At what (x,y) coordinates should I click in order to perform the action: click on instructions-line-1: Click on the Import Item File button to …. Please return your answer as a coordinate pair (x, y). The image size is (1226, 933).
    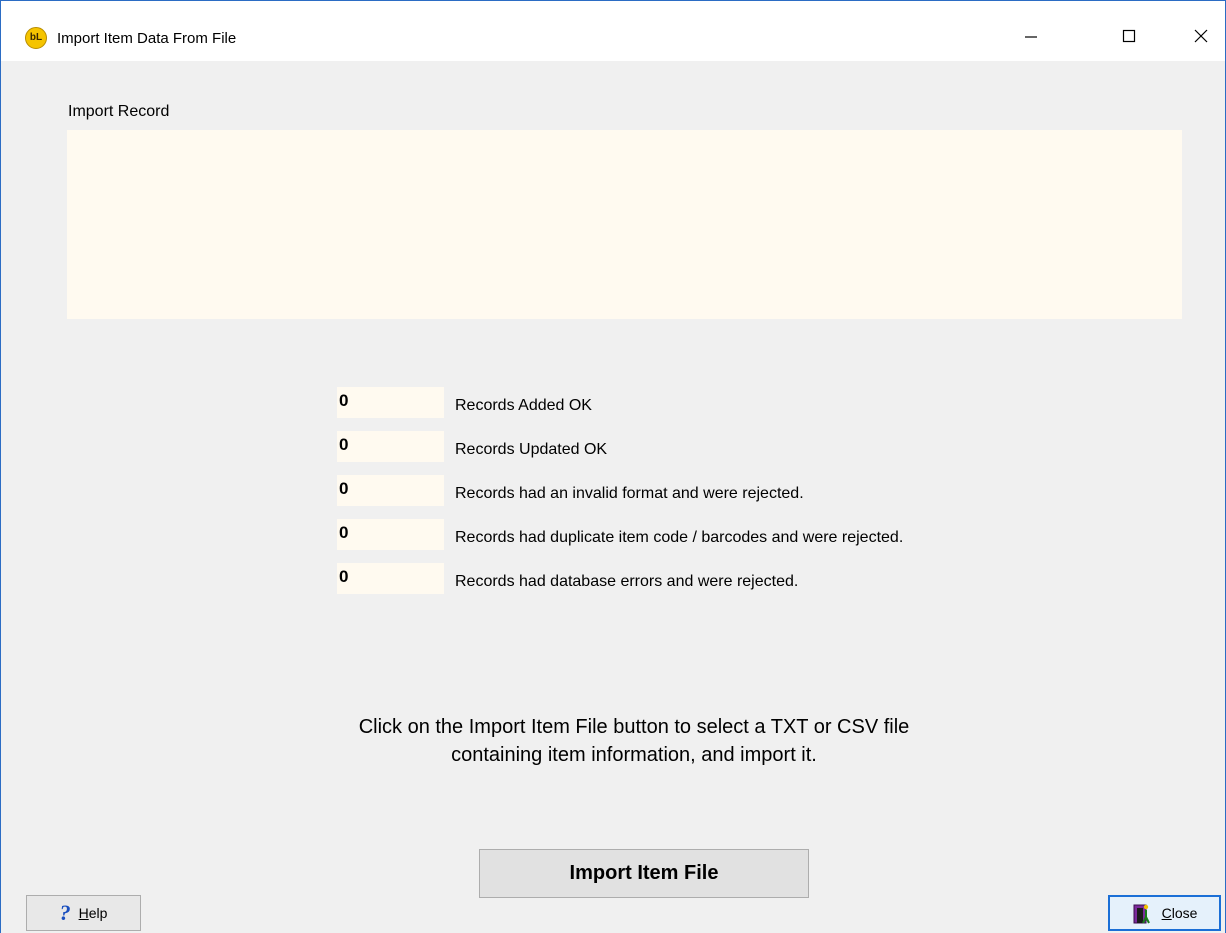
    Looking at the image, I should click on (634, 727).